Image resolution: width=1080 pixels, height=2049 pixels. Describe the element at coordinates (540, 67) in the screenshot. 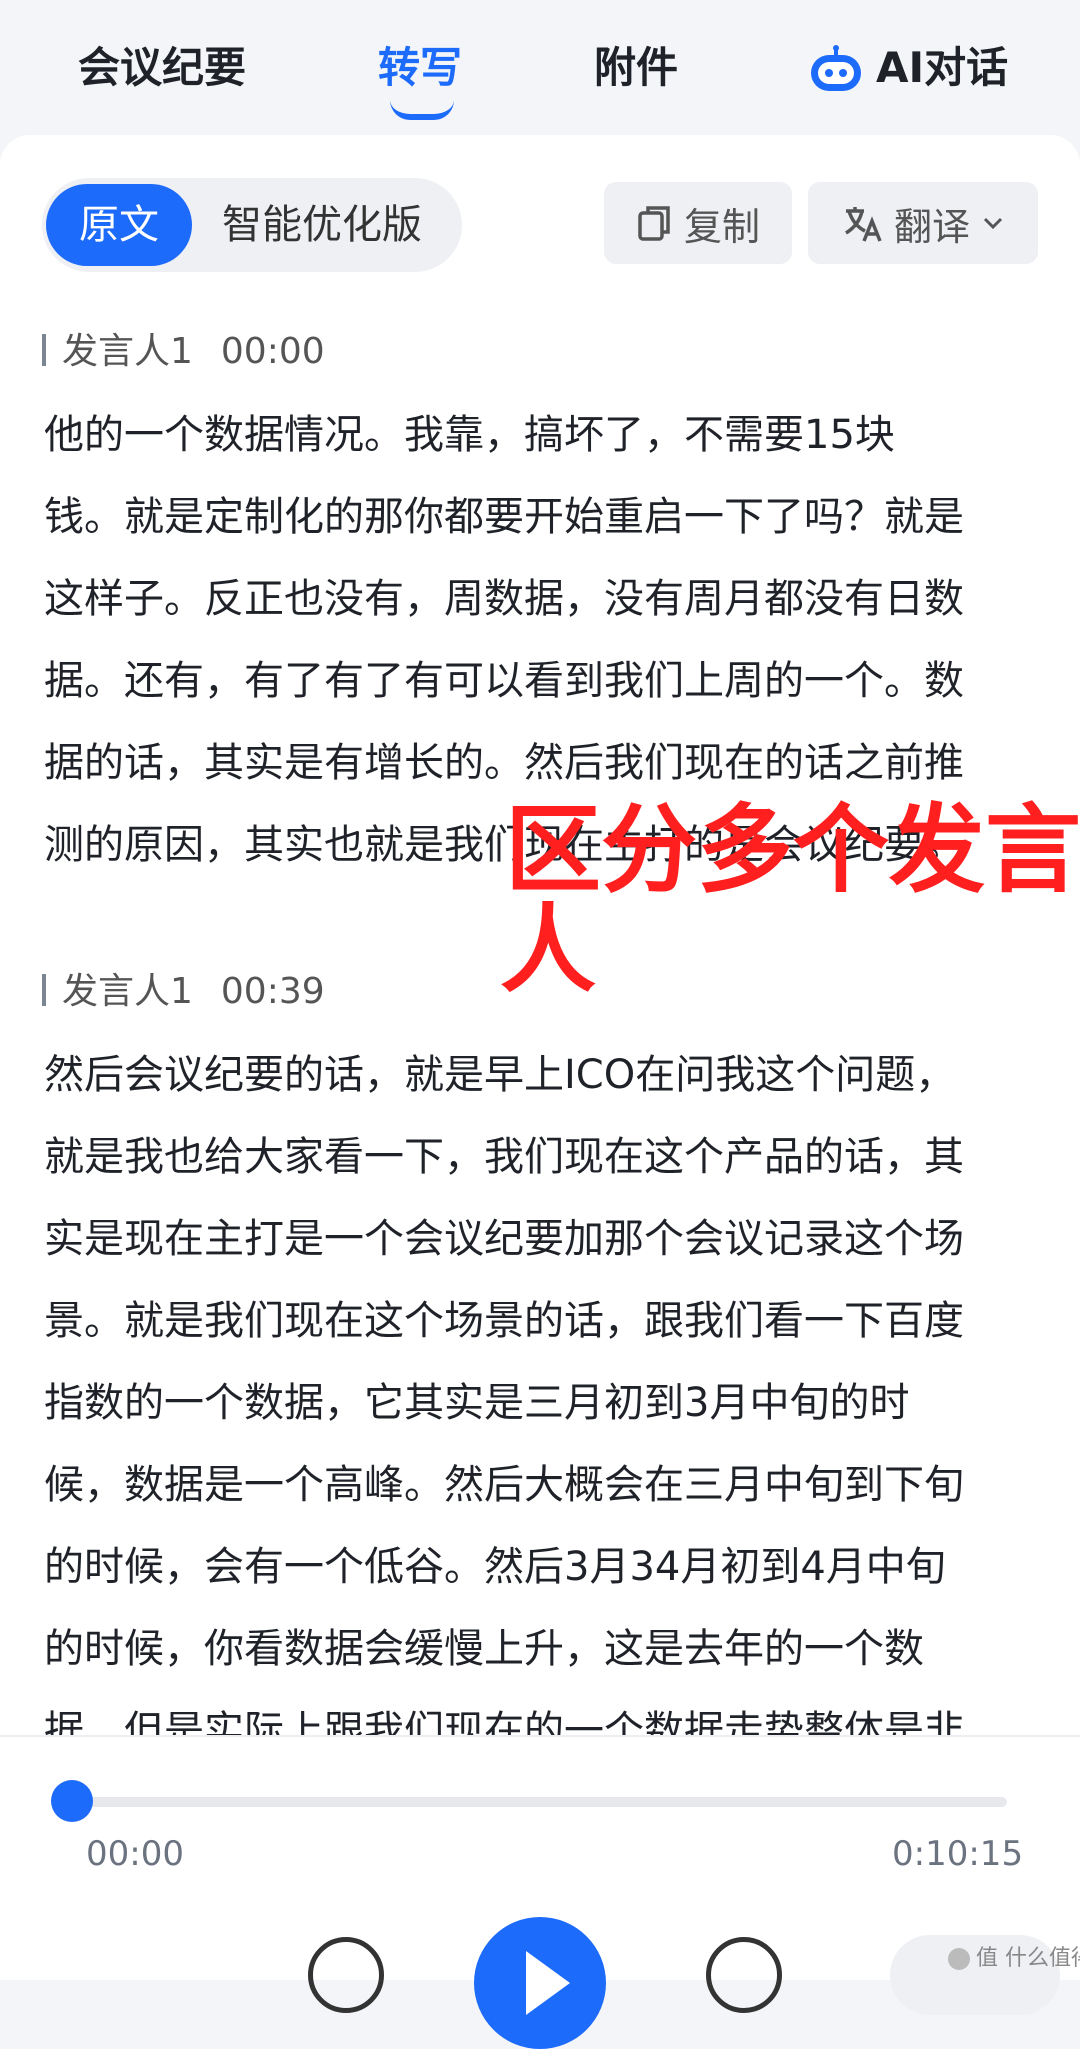

I see `top-tab-bar: 会议纪要 转写 附件 AI对话` at that location.